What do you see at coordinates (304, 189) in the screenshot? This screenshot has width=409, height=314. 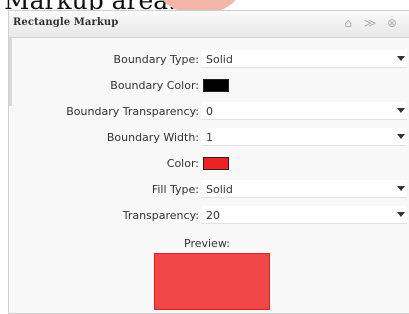 I see `fill-type-dropdown: Solid` at bounding box center [304, 189].